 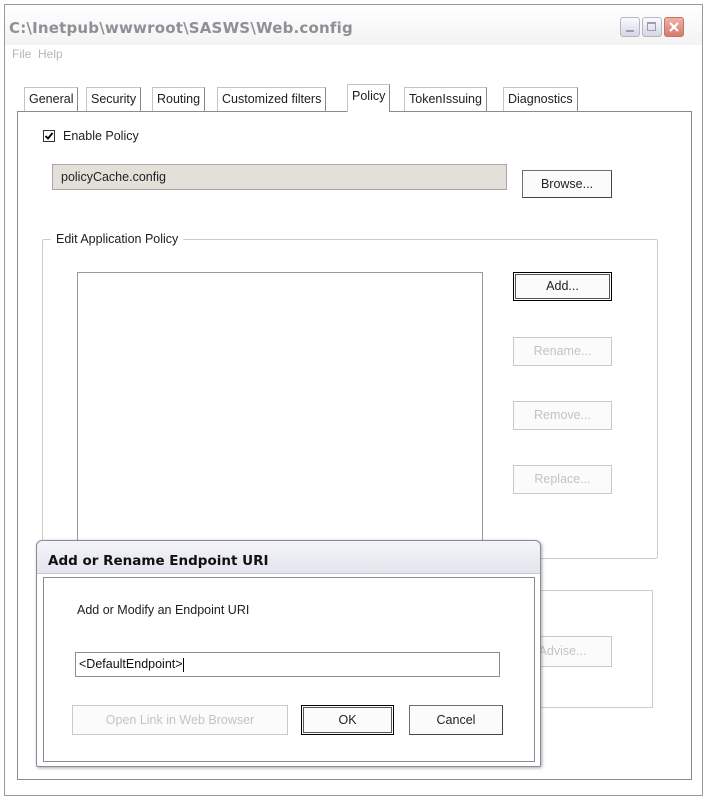 I want to click on tab-security: Security, so click(x=114, y=99).